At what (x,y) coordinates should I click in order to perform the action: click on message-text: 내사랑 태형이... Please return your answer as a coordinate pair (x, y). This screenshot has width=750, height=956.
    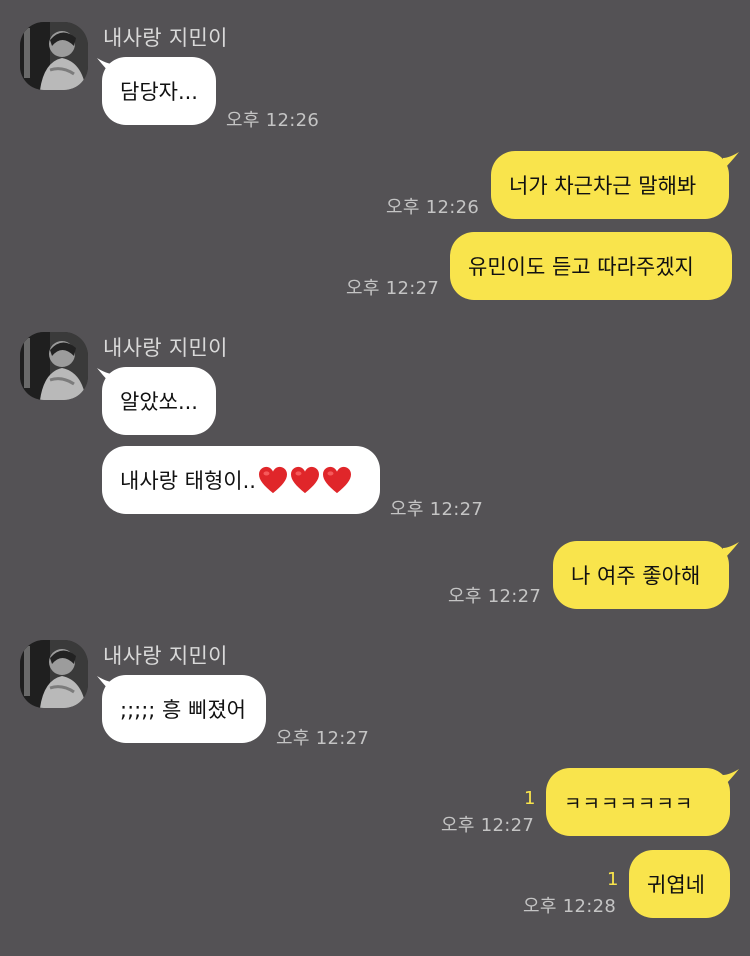
    Looking at the image, I should click on (188, 481).